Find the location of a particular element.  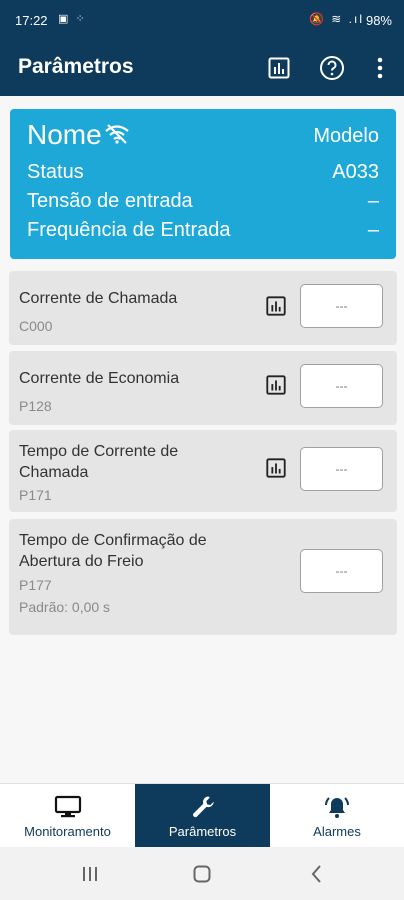

alarm-icon is located at coordinates (337, 807).